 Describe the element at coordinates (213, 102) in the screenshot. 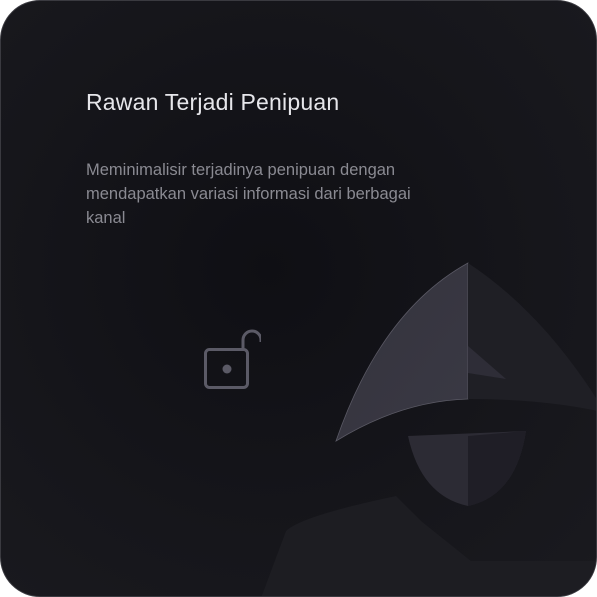

I see `card-title: Rawan Terjadi Penipuan` at that location.